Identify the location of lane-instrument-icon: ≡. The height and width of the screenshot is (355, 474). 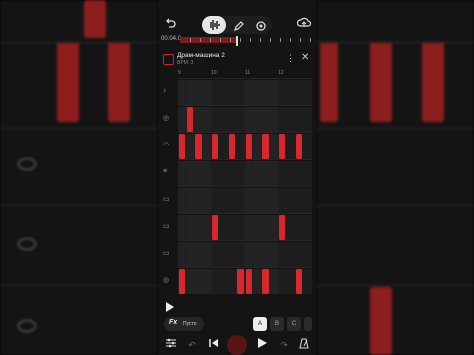
(168, 172).